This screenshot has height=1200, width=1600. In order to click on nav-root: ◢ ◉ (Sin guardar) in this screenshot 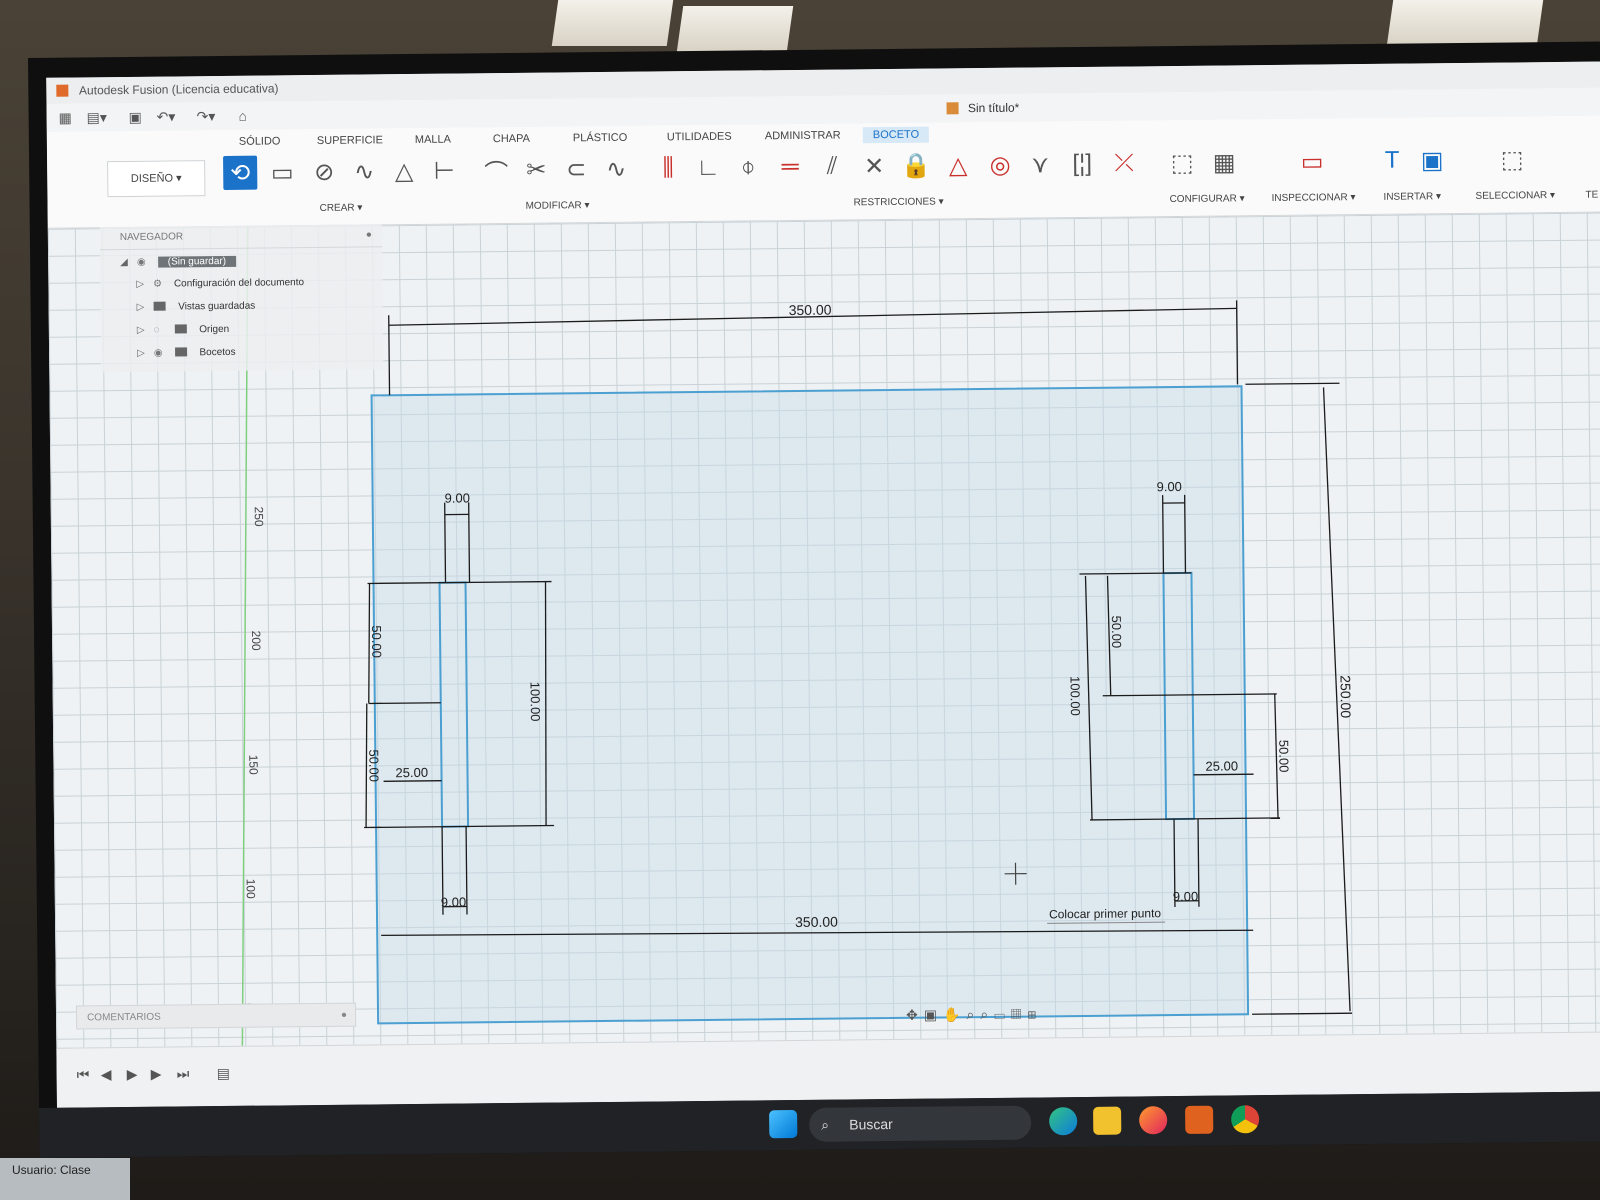, I will do `click(178, 262)`.